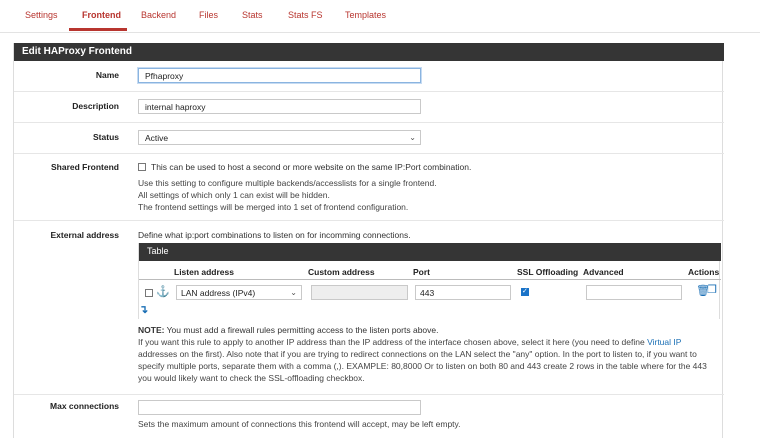 This screenshot has height=438, width=760. What do you see at coordinates (204, 272) in the screenshot?
I see `col-listen-address: Listen address` at bounding box center [204, 272].